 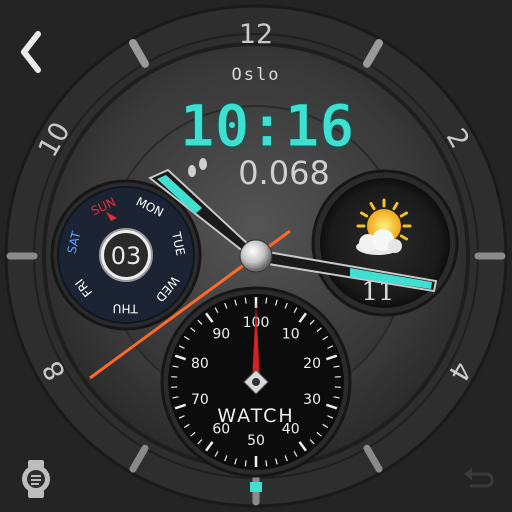 I want to click on watch-settings-icon, so click(x=36, y=479).